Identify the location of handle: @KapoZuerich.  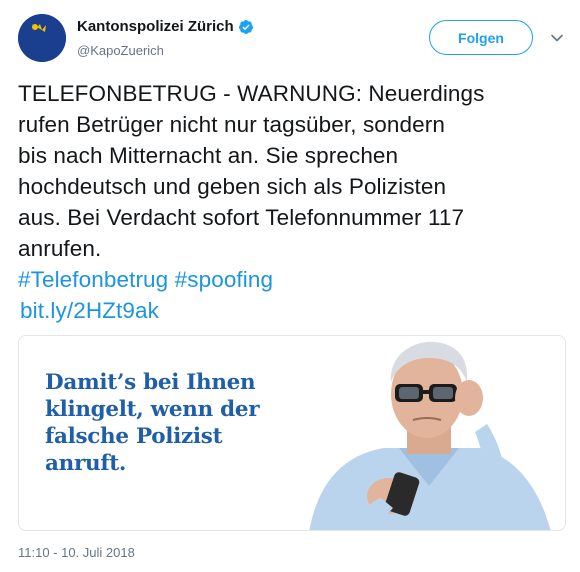
(120, 50).